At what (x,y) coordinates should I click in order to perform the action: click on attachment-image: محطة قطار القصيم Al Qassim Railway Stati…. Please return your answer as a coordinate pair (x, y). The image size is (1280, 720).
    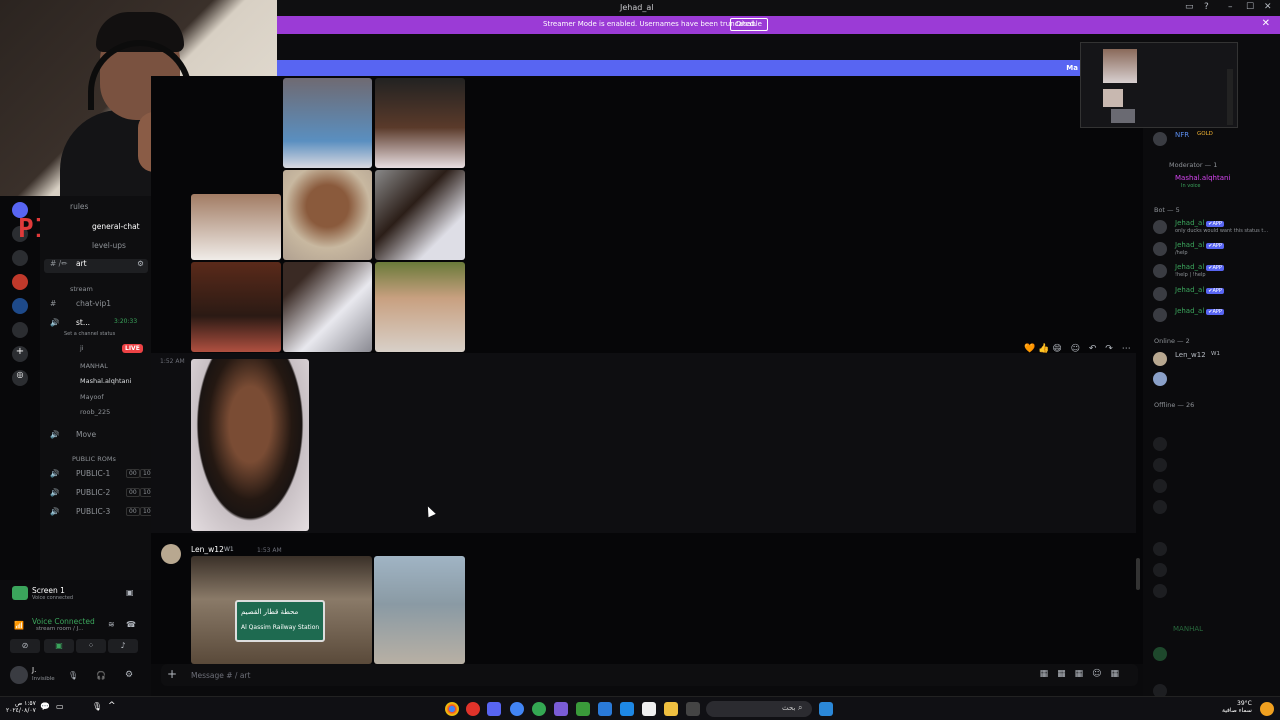
    Looking at the image, I should click on (281, 610).